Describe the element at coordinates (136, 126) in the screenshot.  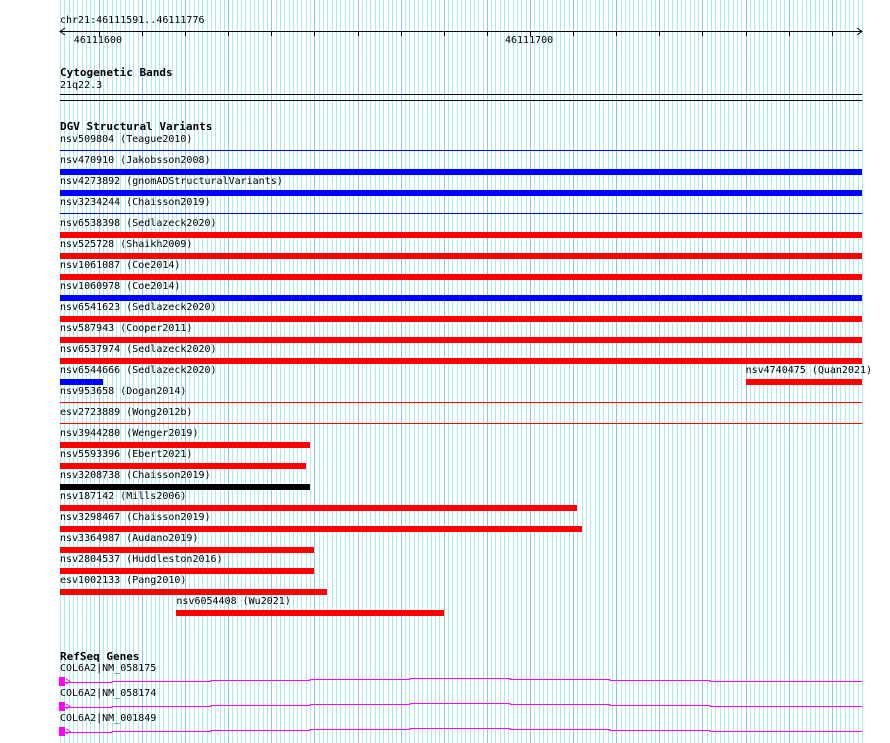
I see `dgv-track-title: DGV Structural Variants` at that location.